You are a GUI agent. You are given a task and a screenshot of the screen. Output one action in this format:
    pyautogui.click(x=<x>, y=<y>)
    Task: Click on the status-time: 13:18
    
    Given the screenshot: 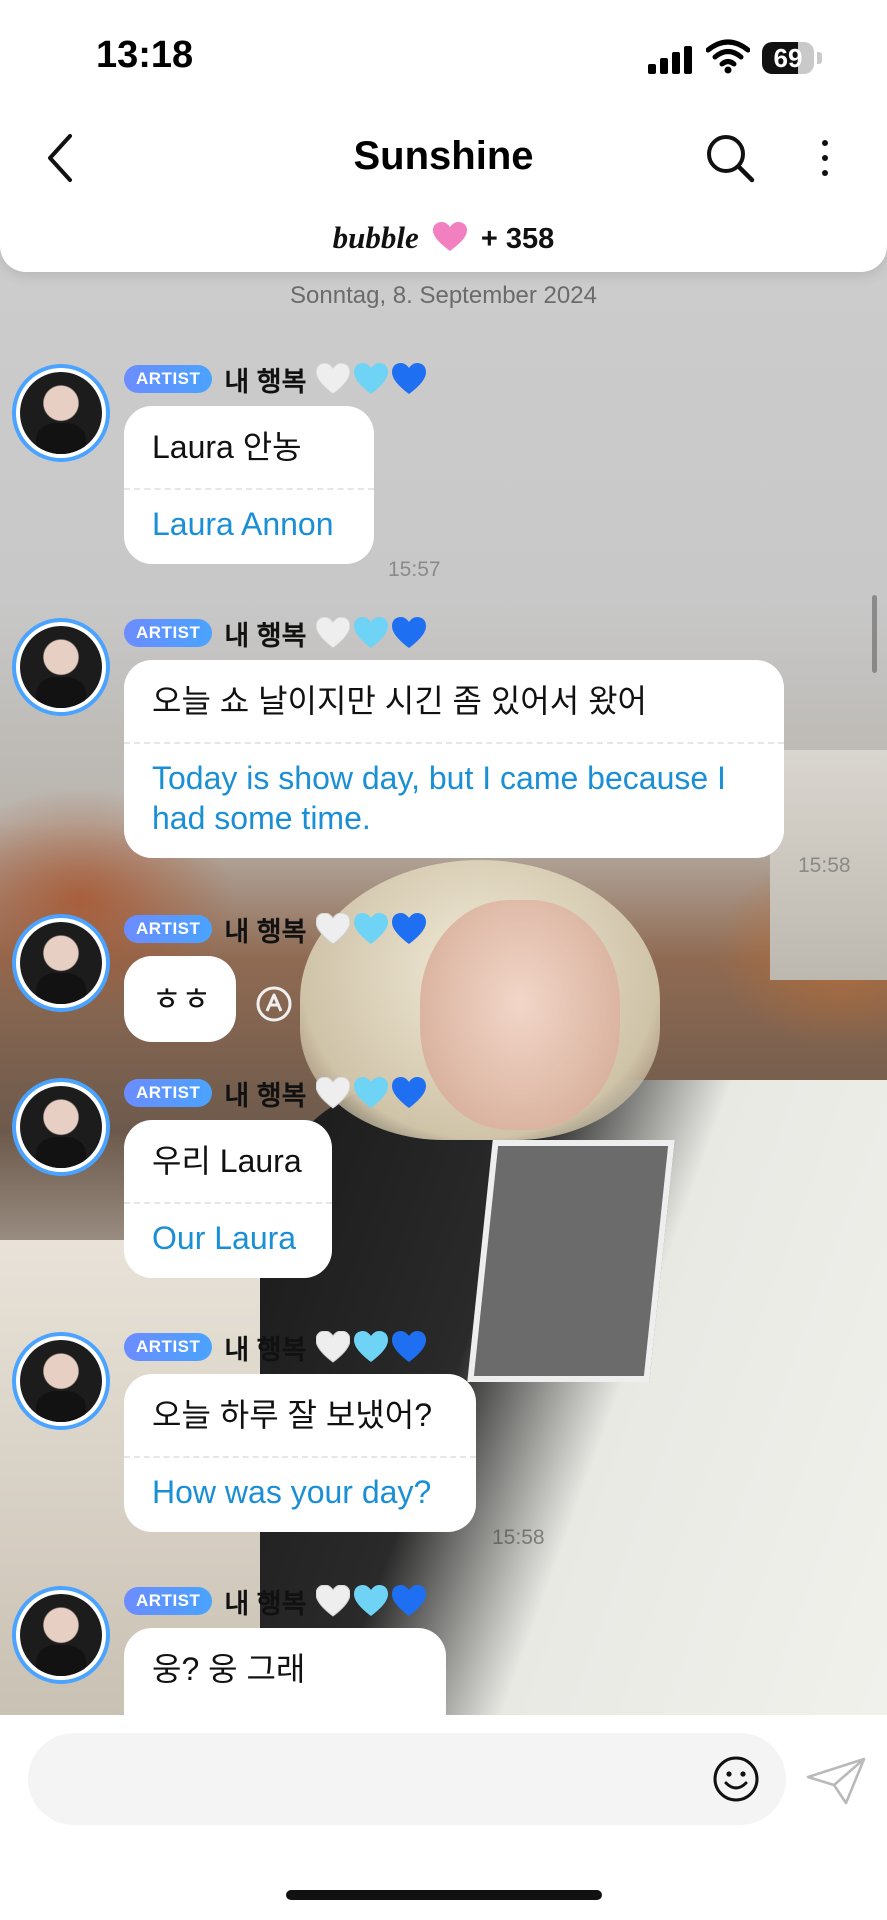 What is the action you would take?
    pyautogui.click(x=145, y=55)
    